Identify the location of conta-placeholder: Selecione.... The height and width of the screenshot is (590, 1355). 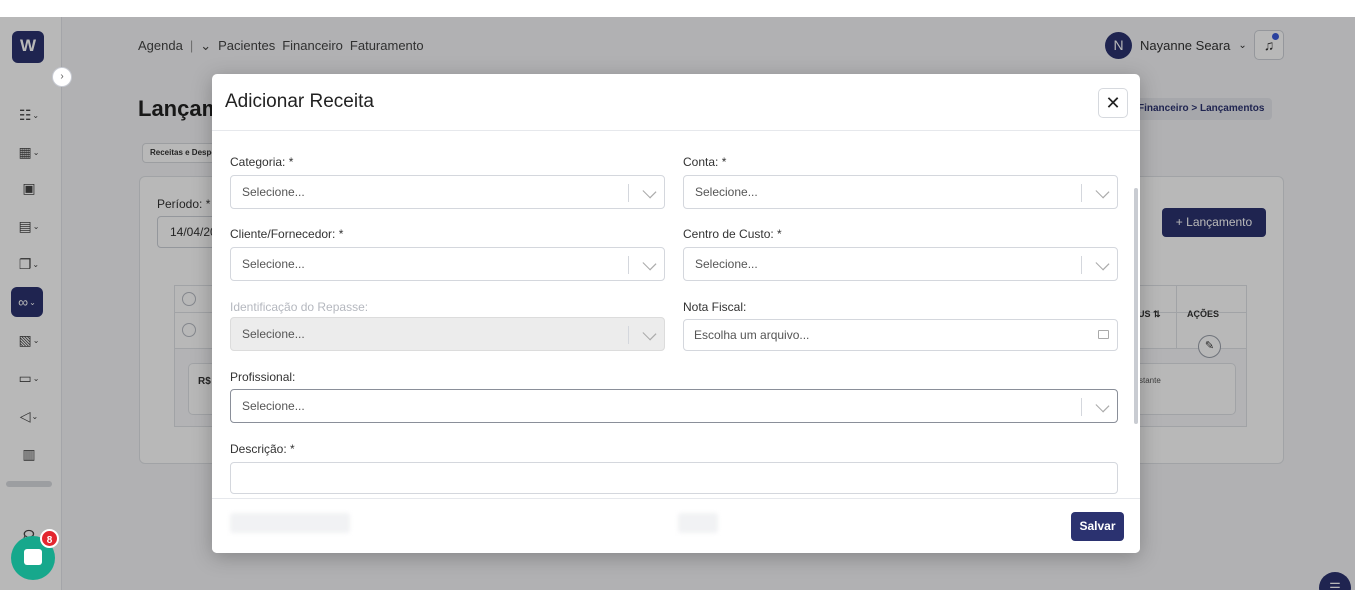
(726, 192).